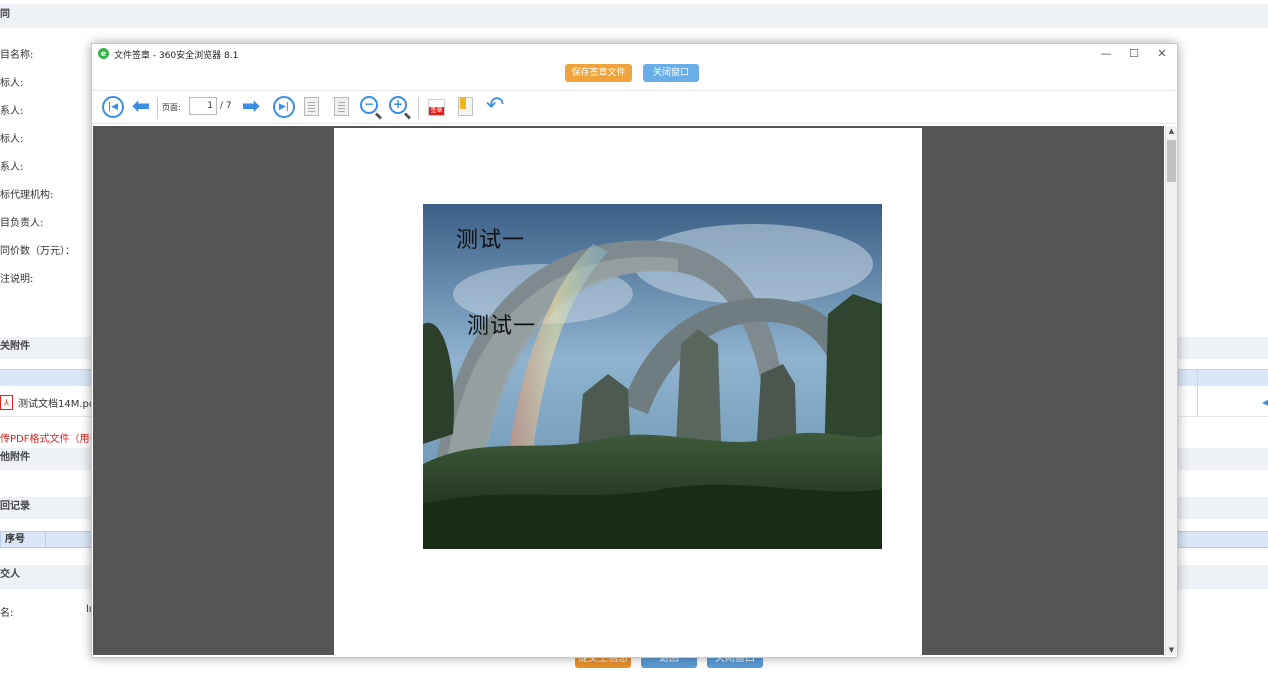  Describe the element at coordinates (495, 106) in the screenshot. I see `undo-icon: ↶` at that location.